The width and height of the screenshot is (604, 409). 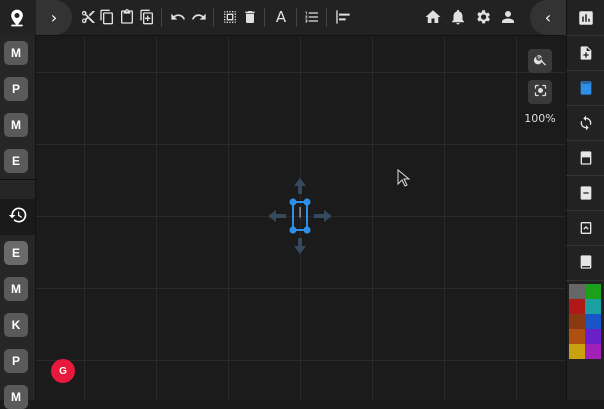 What do you see at coordinates (88, 17) in the screenshot?
I see `cut-icon` at bounding box center [88, 17].